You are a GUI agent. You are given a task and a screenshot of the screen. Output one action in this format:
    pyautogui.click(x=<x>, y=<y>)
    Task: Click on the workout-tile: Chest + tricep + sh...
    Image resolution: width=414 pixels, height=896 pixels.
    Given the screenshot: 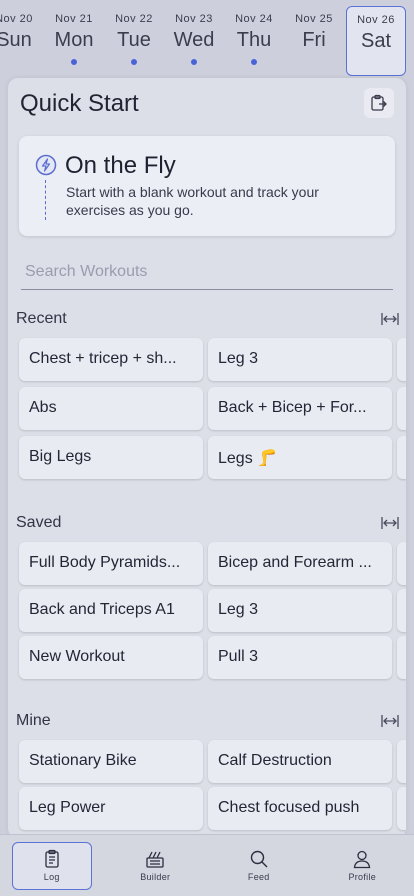 What is the action you would take?
    pyautogui.click(x=111, y=359)
    